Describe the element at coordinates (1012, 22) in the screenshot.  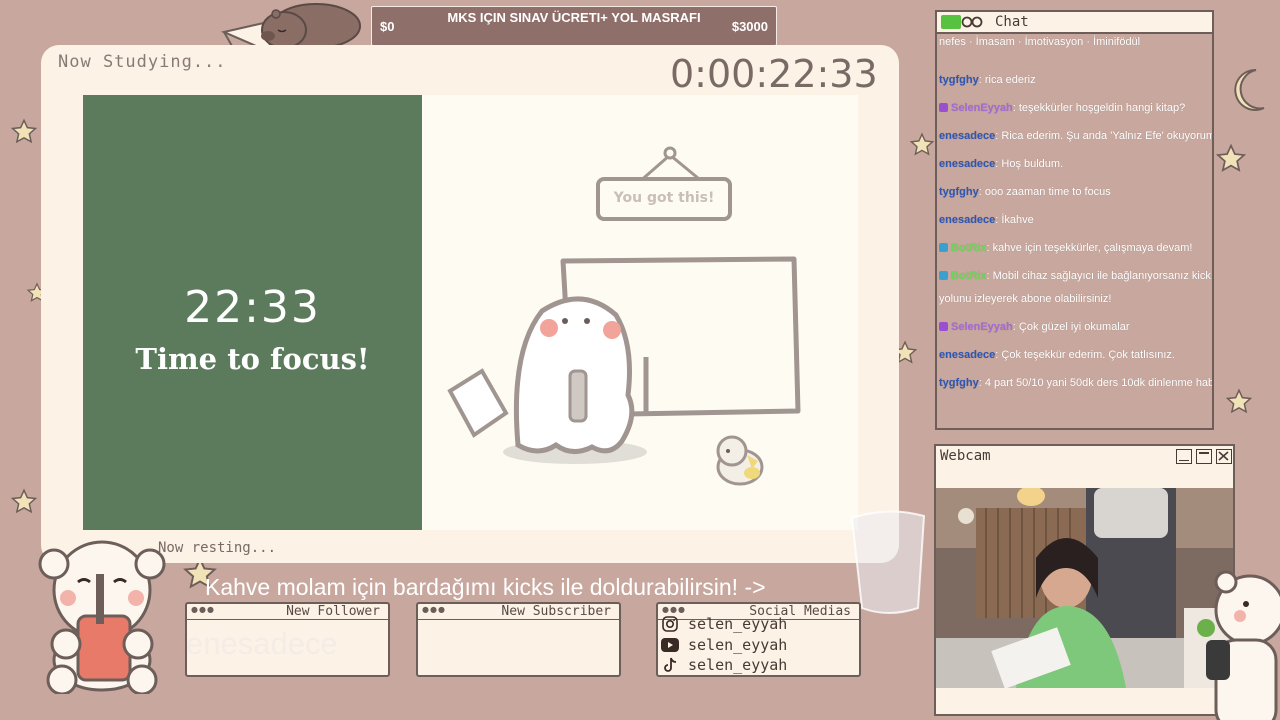
I see `chat-title: Chat` at that location.